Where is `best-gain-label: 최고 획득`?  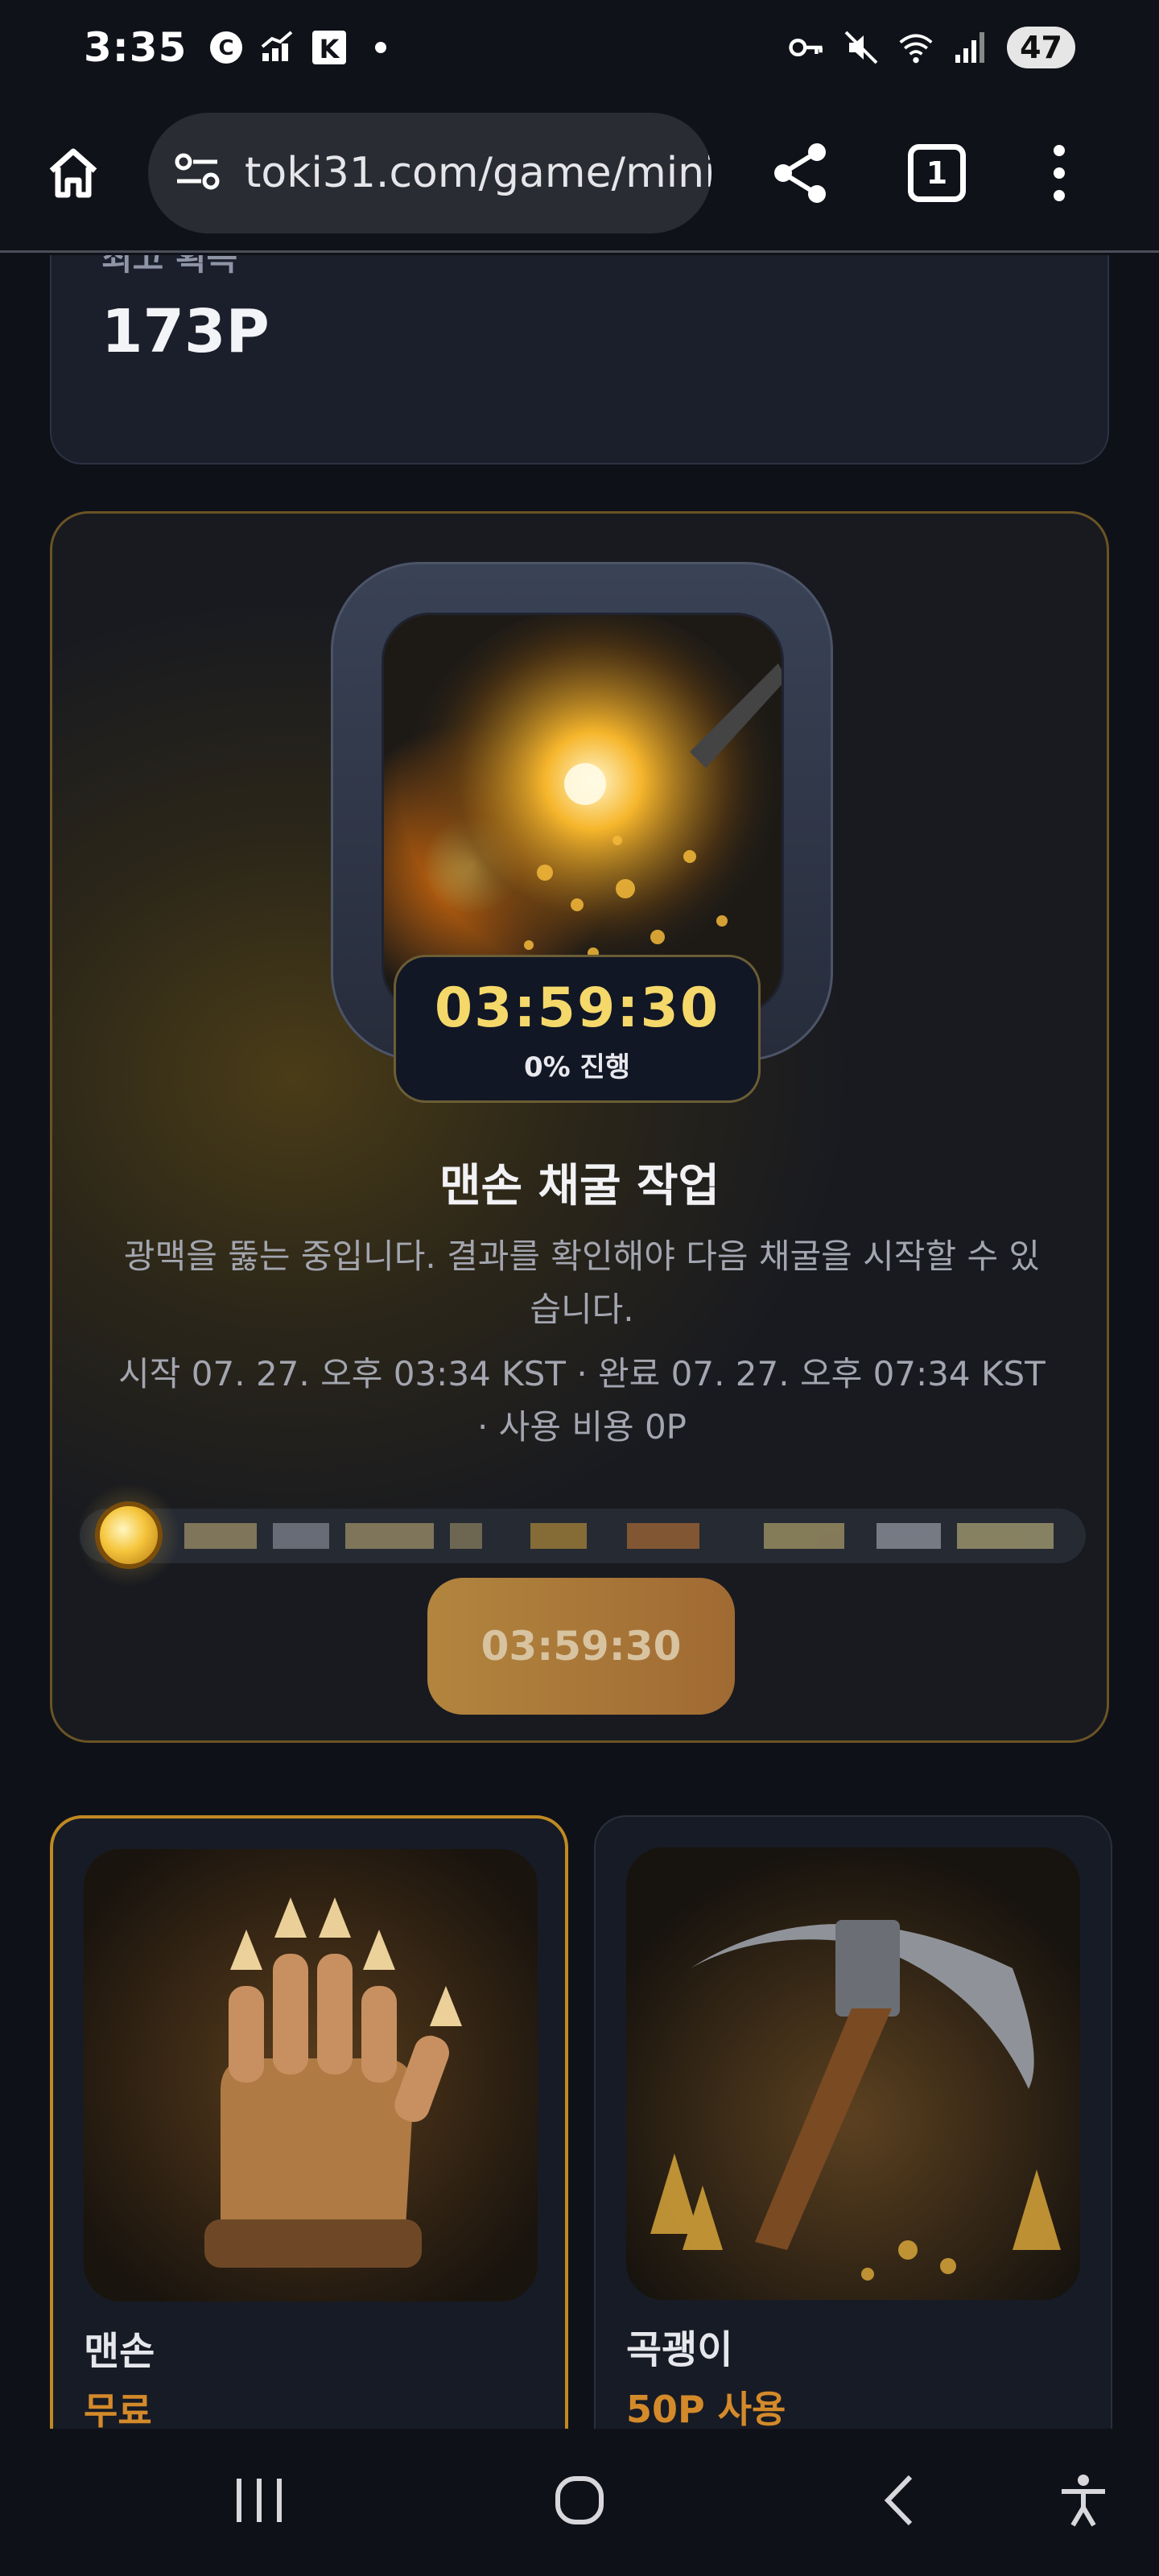 best-gain-label: 최고 획득 is located at coordinates (169, 266).